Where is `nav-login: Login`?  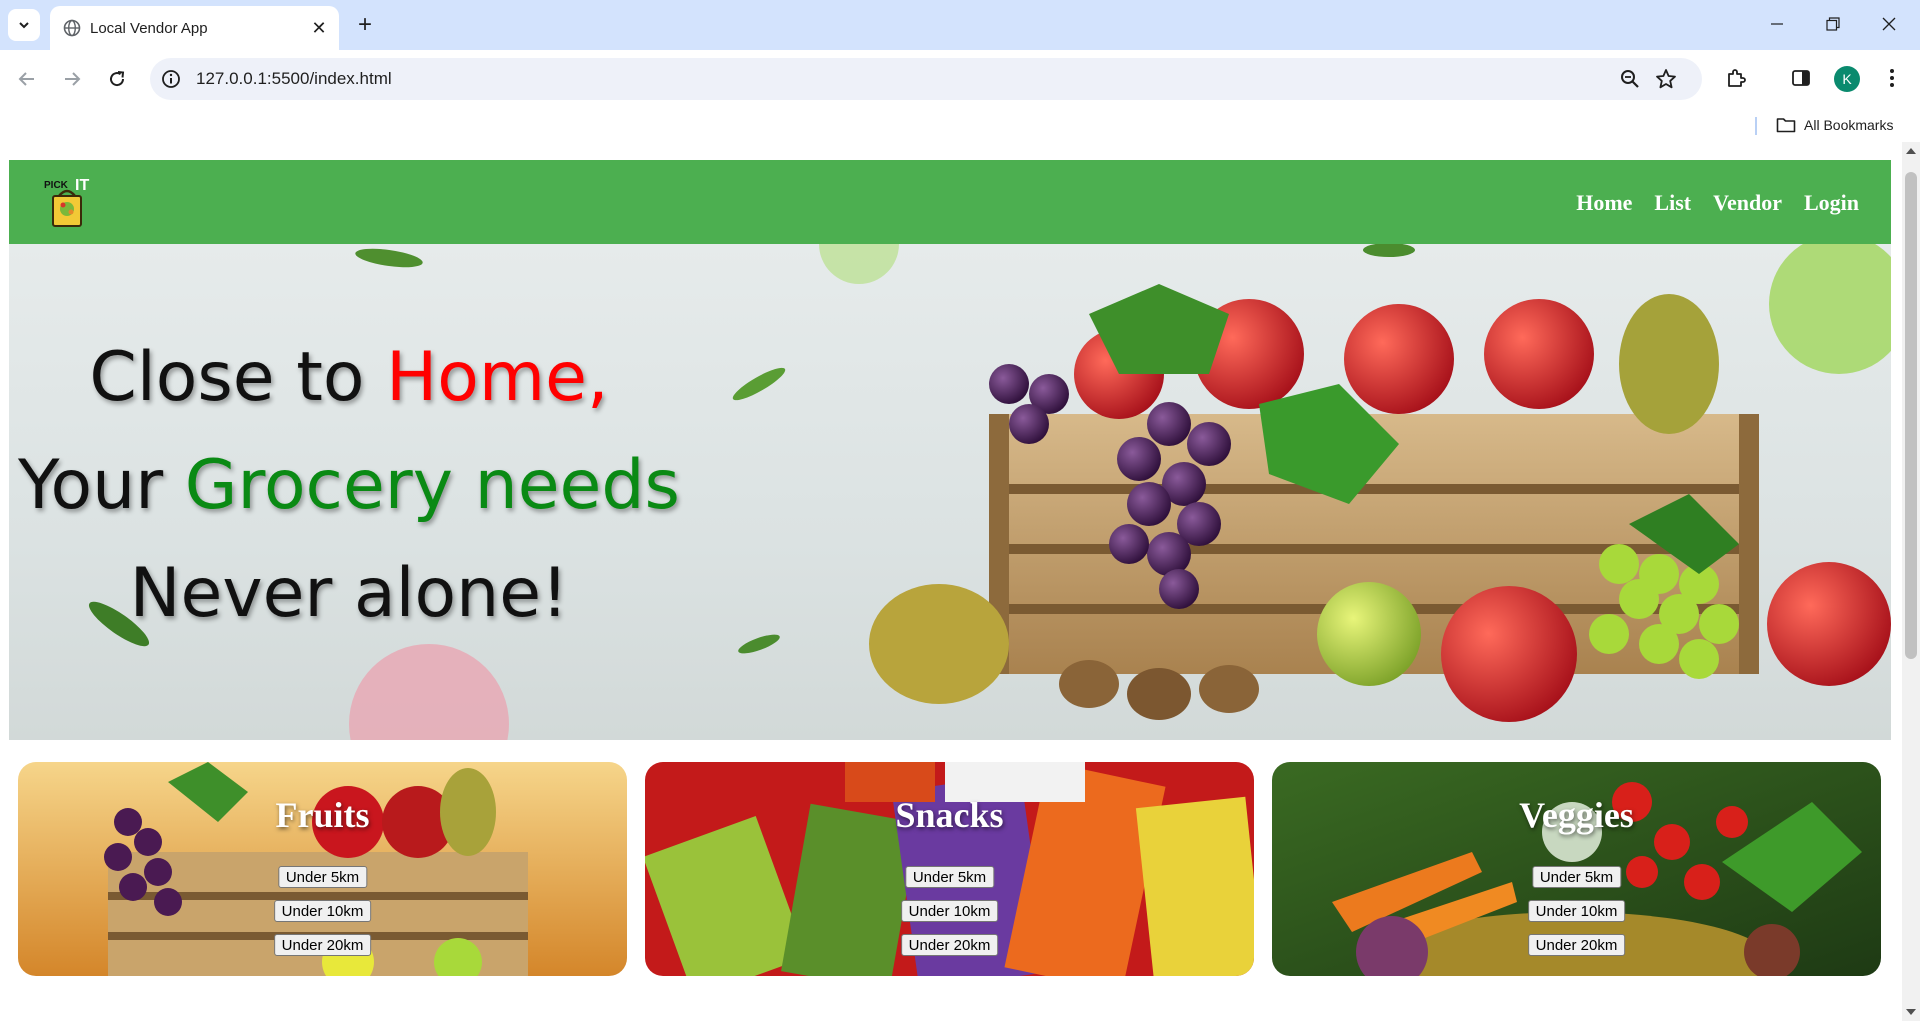 nav-login: Login is located at coordinates (1831, 203).